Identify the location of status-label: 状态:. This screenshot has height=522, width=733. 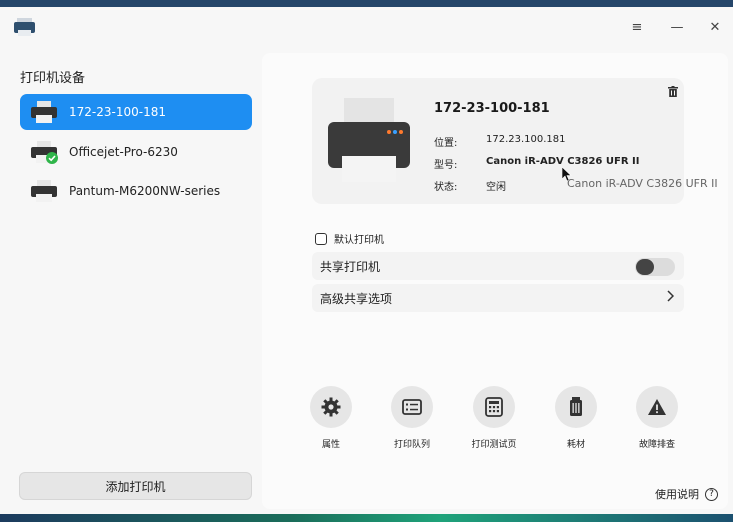
(446, 187).